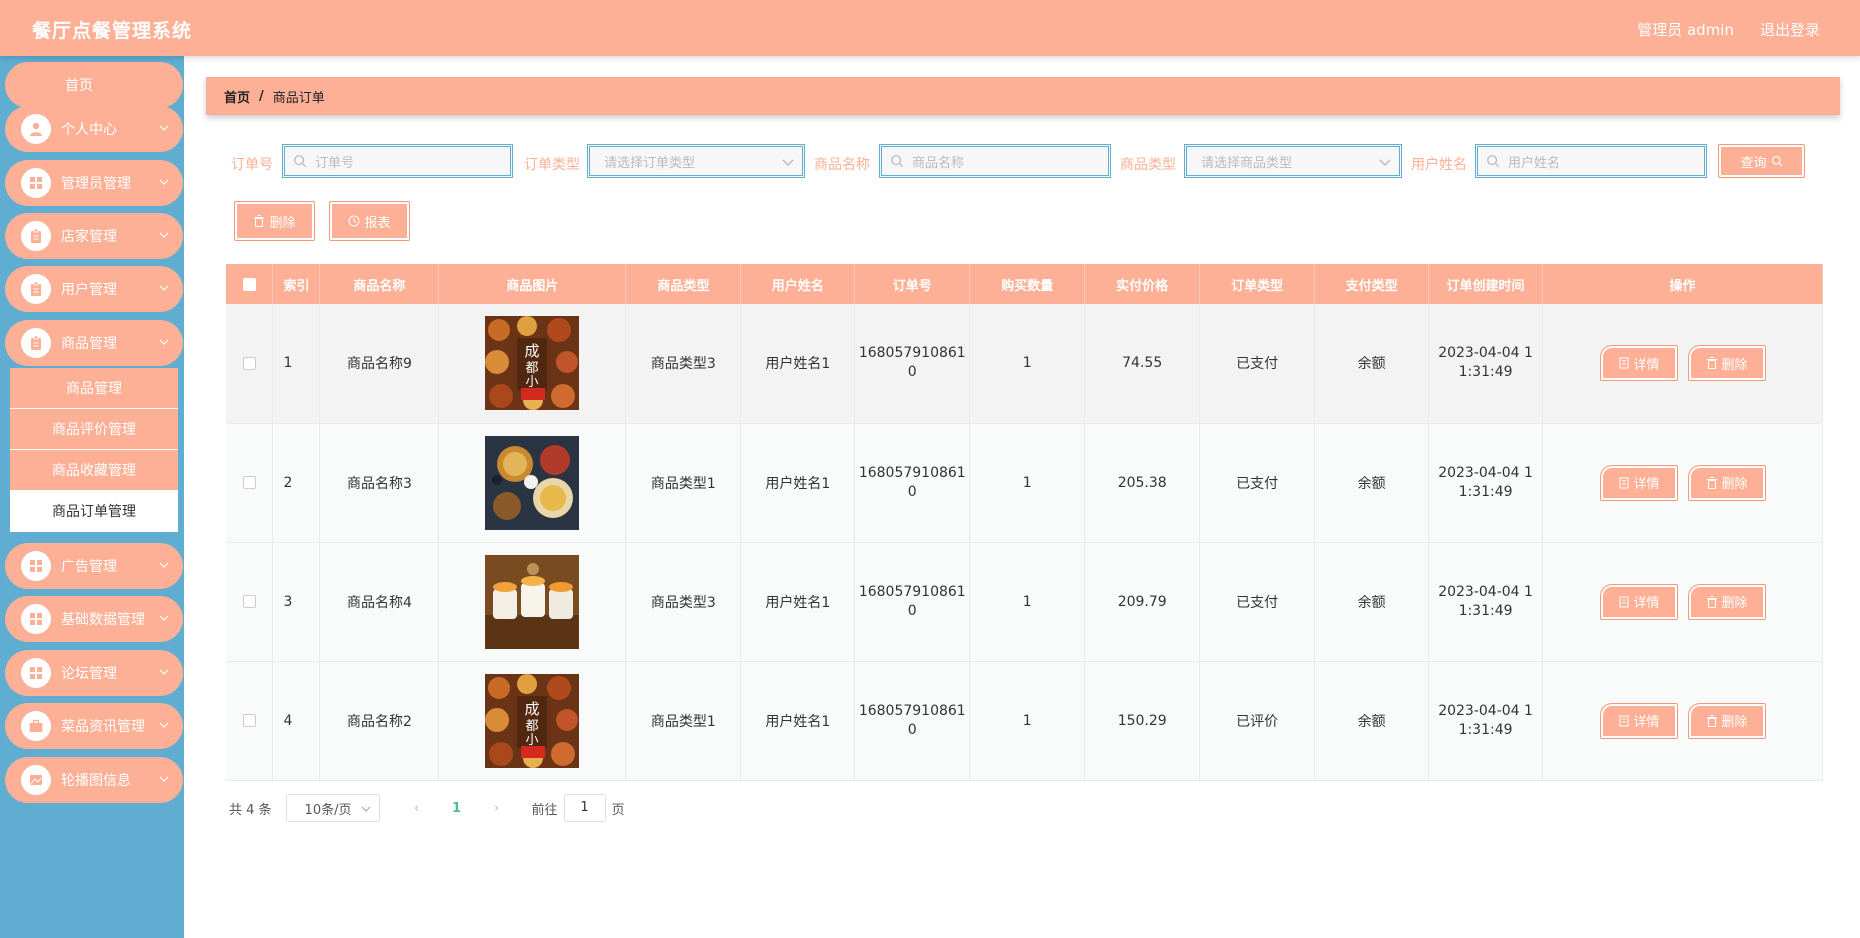  I want to click on breadcrumb-current: 商品订单, so click(298, 98).